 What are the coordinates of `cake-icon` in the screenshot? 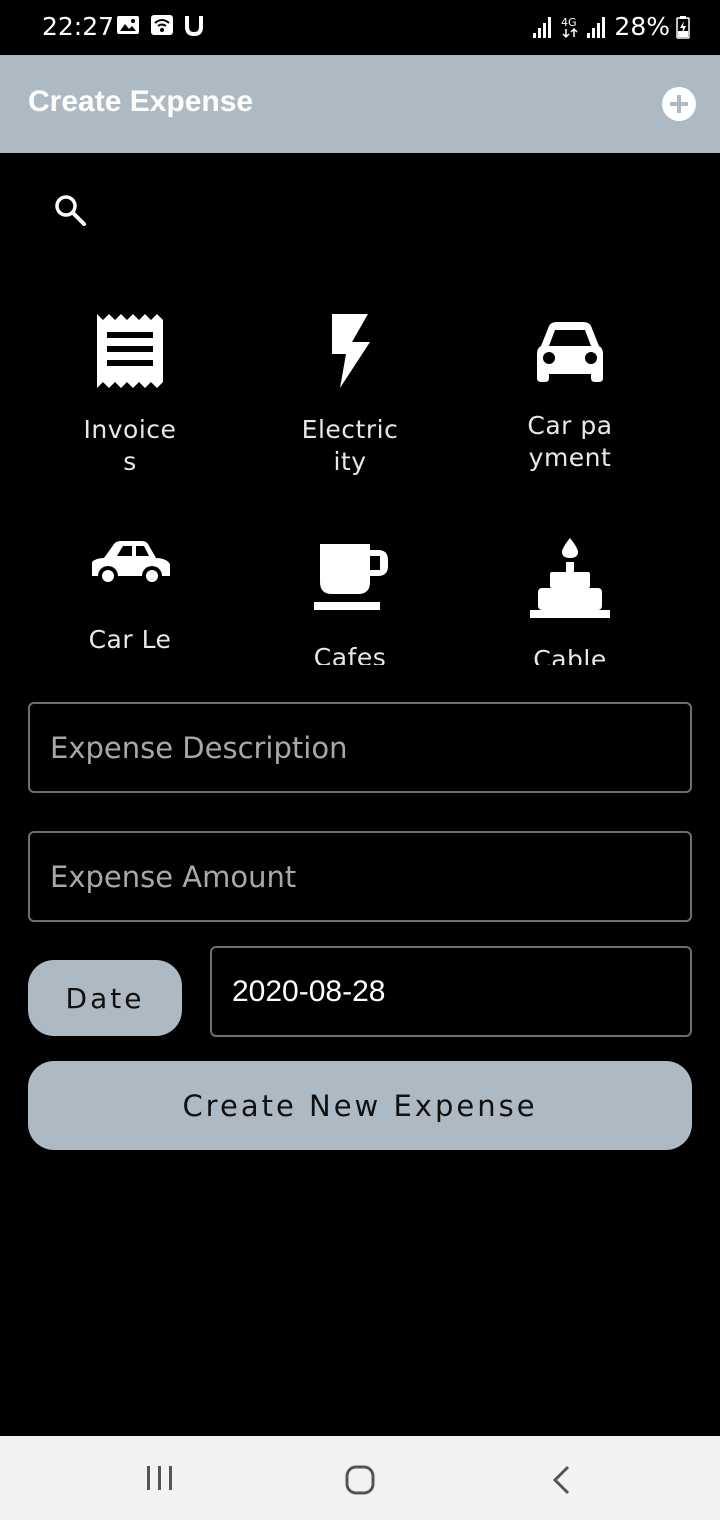 It's located at (570, 578).